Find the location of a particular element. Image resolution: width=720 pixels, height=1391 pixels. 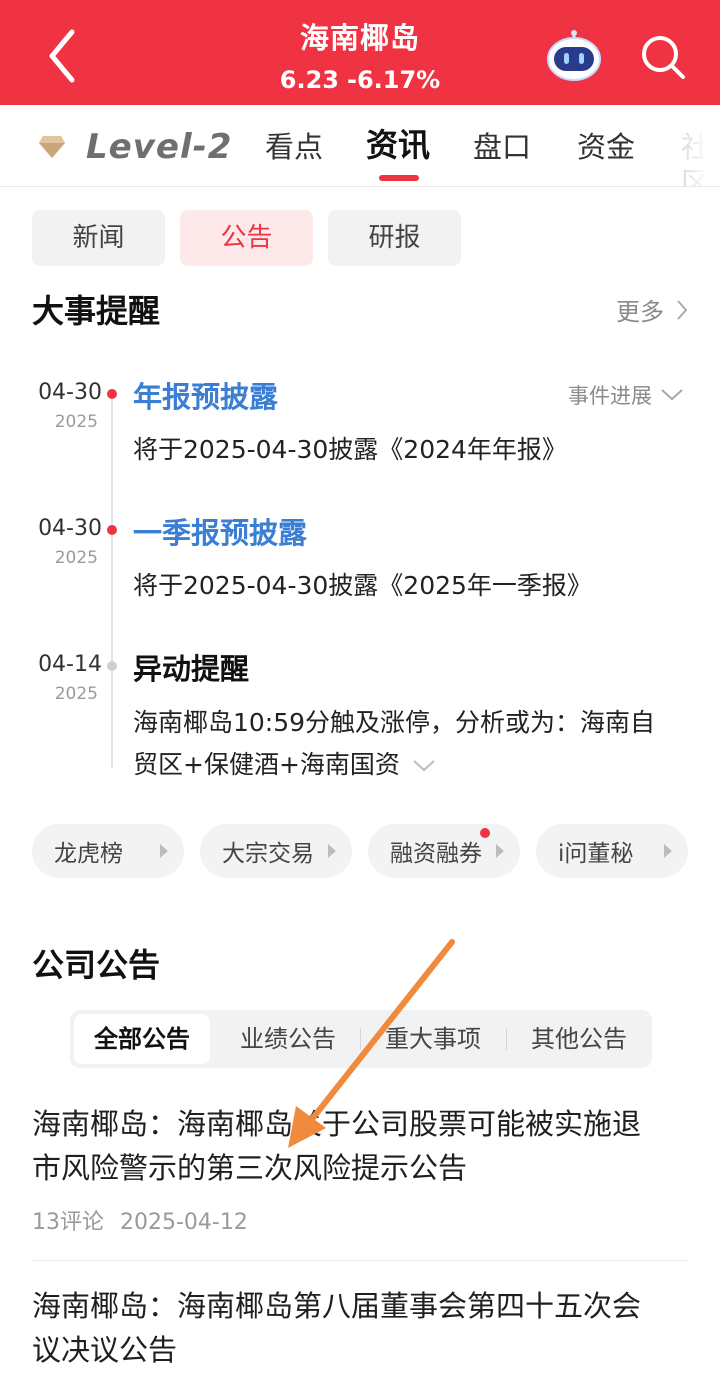

announcement-title: 海南椰岛：海南椰岛关于公司股票可能被实施退 市风险警示的第三次风险提示公告 is located at coordinates (362, 1146).